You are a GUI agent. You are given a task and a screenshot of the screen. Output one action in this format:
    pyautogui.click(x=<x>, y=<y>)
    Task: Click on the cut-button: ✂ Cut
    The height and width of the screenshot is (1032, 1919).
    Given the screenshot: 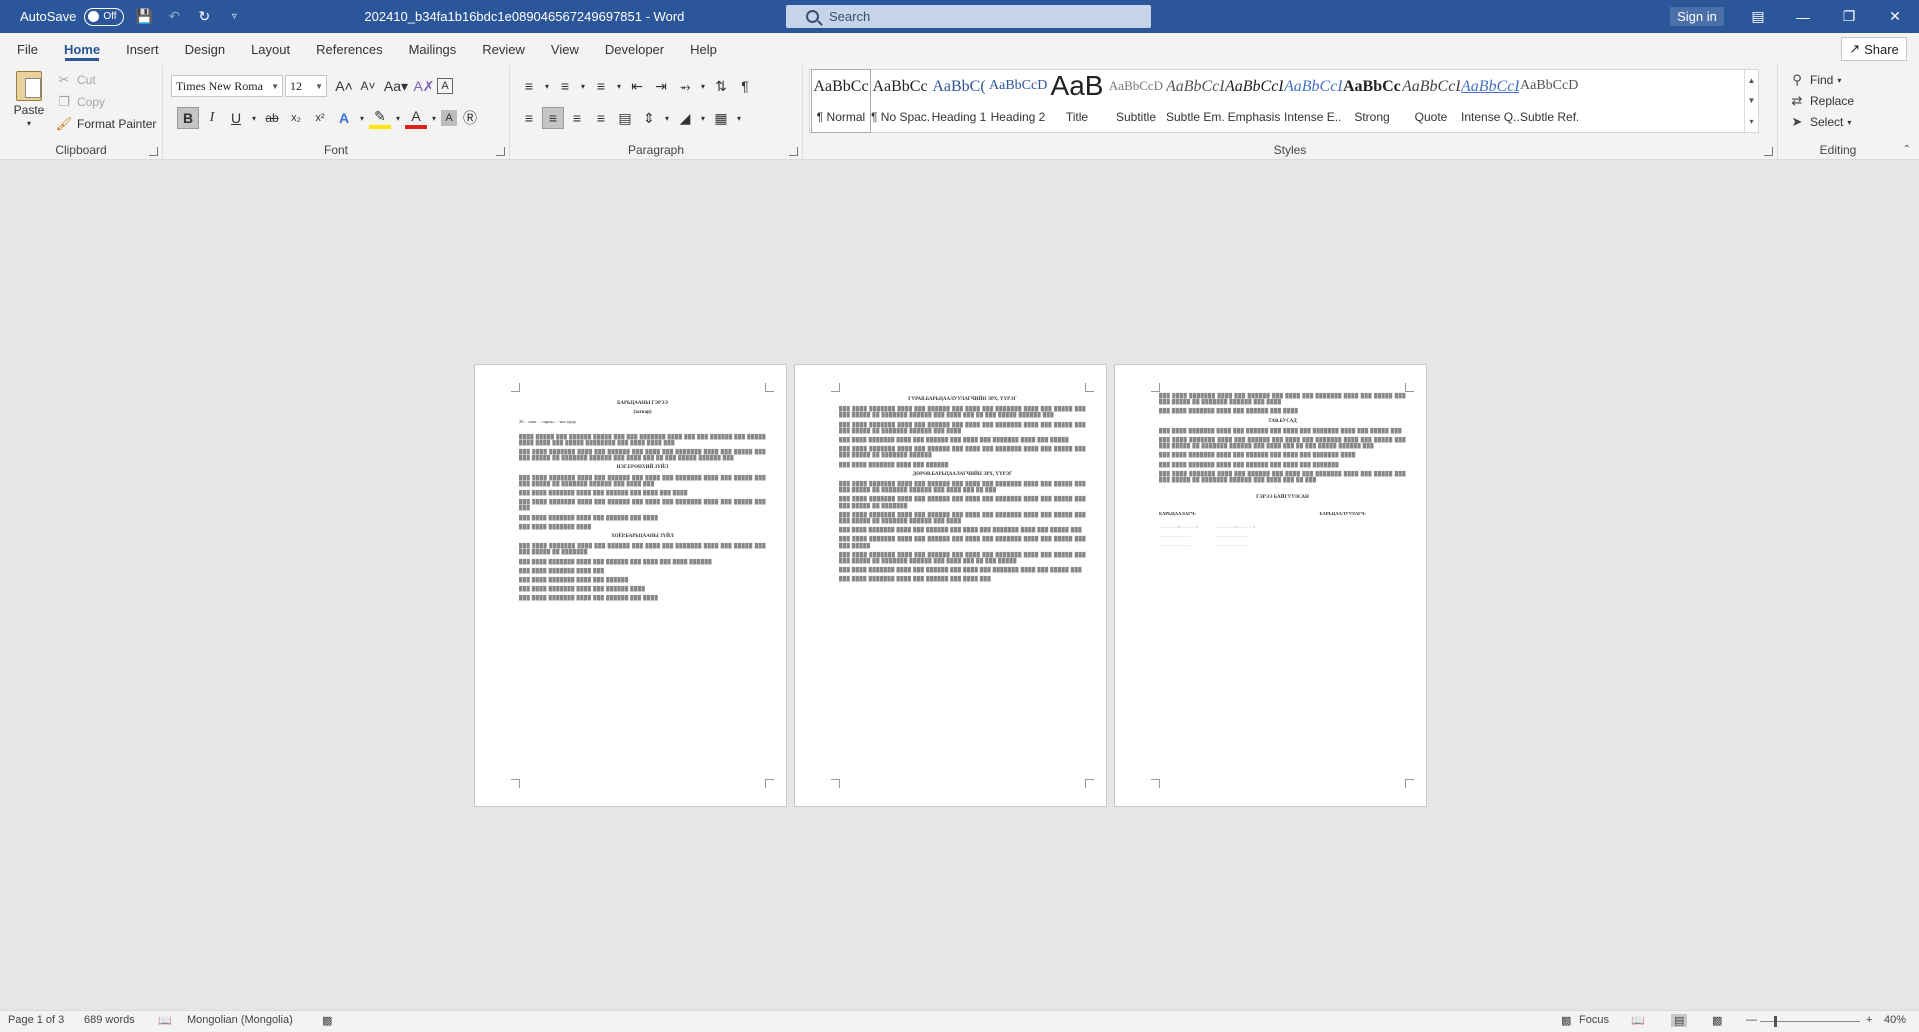 What is the action you would take?
    pyautogui.click(x=75, y=80)
    